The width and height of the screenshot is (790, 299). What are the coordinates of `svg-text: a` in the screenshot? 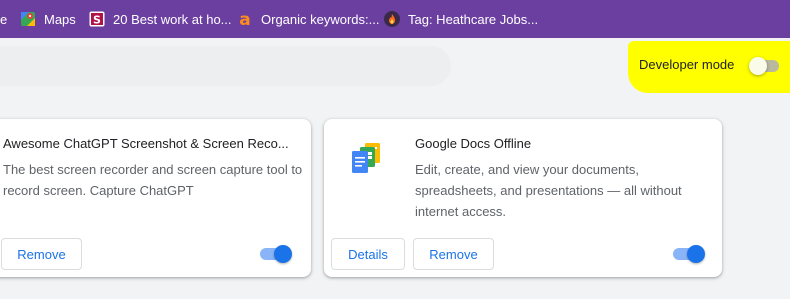 It's located at (244, 19).